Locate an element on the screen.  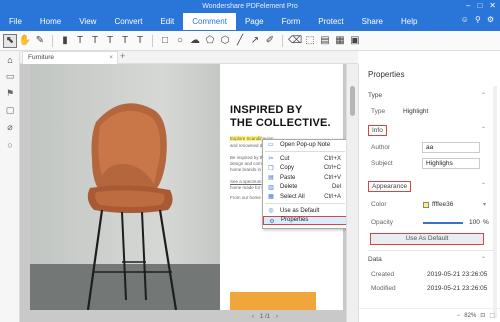
body-line: home brands in o is located at coordinates (247, 169).